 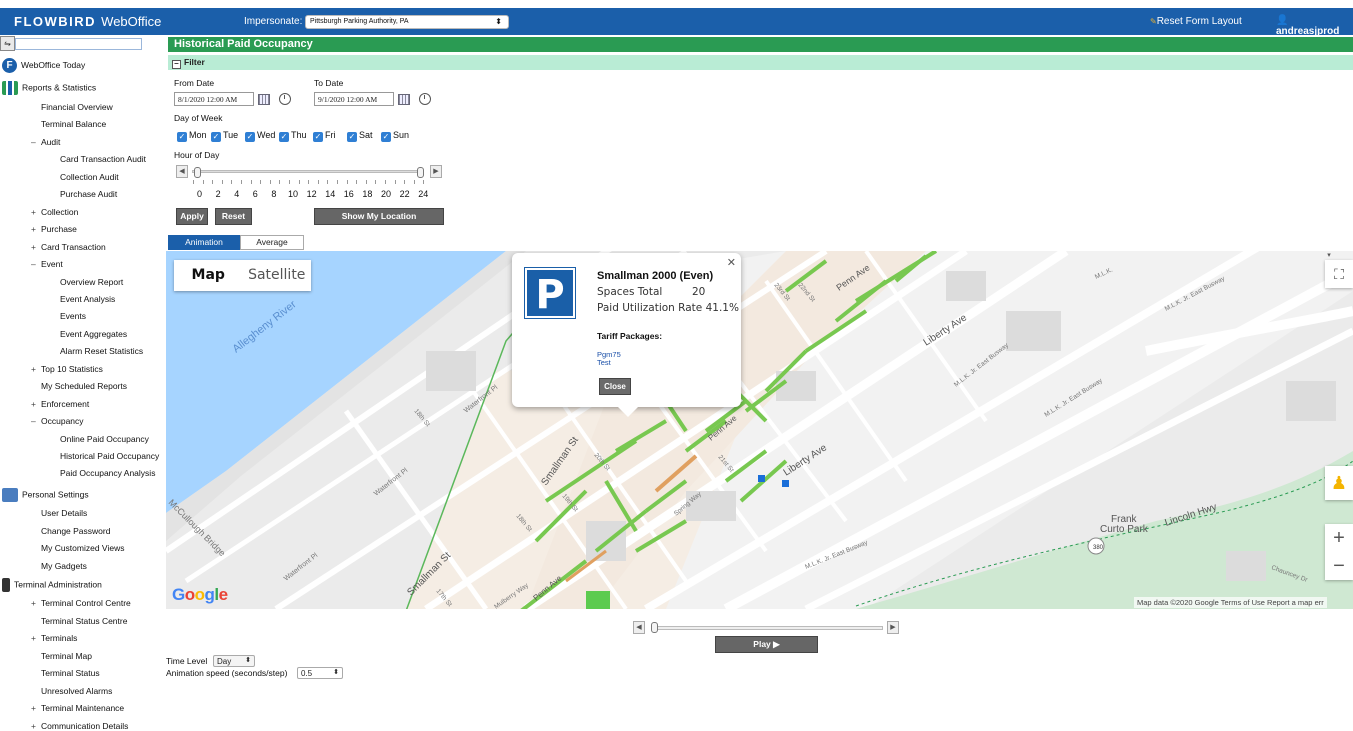 I want to click on sidebar-item-terminals: + Terminals, so click(x=54, y=638).